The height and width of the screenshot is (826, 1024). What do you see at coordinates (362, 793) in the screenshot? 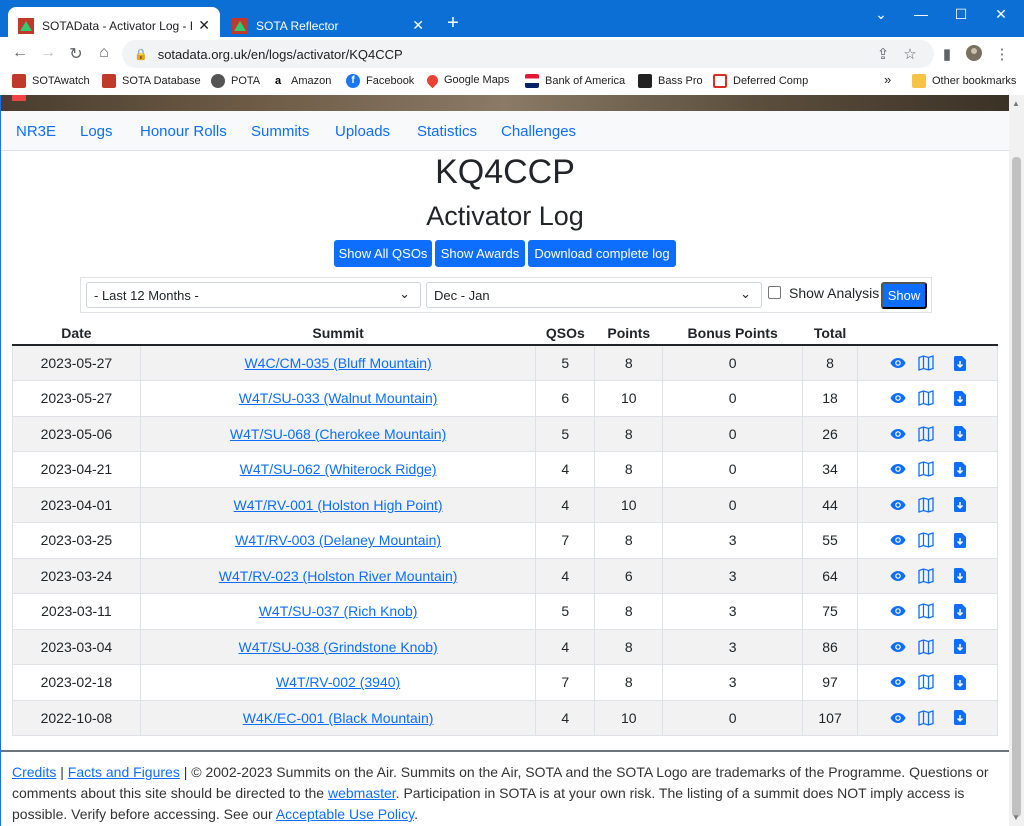
I see `webmaster-link: webmaster` at bounding box center [362, 793].